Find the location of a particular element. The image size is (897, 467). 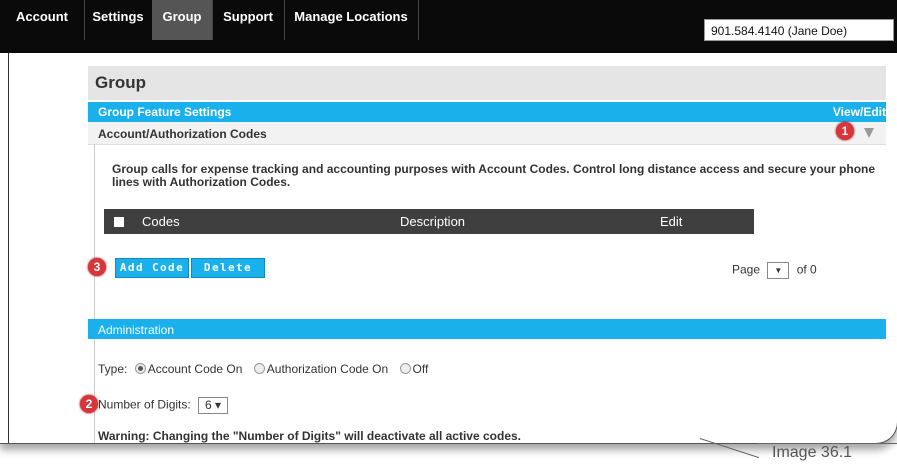

option-account-code-label: Account Code On is located at coordinates (195, 369).